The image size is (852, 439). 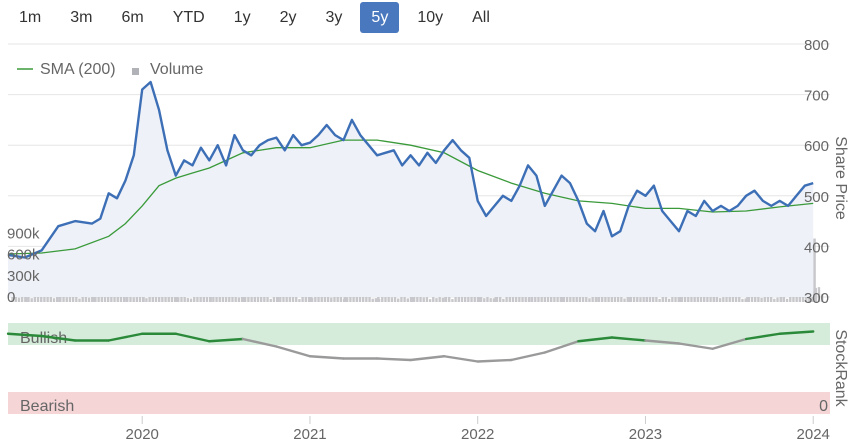 What do you see at coordinates (11, 297) in the screenshot?
I see `volume-tick-label: 0` at bounding box center [11, 297].